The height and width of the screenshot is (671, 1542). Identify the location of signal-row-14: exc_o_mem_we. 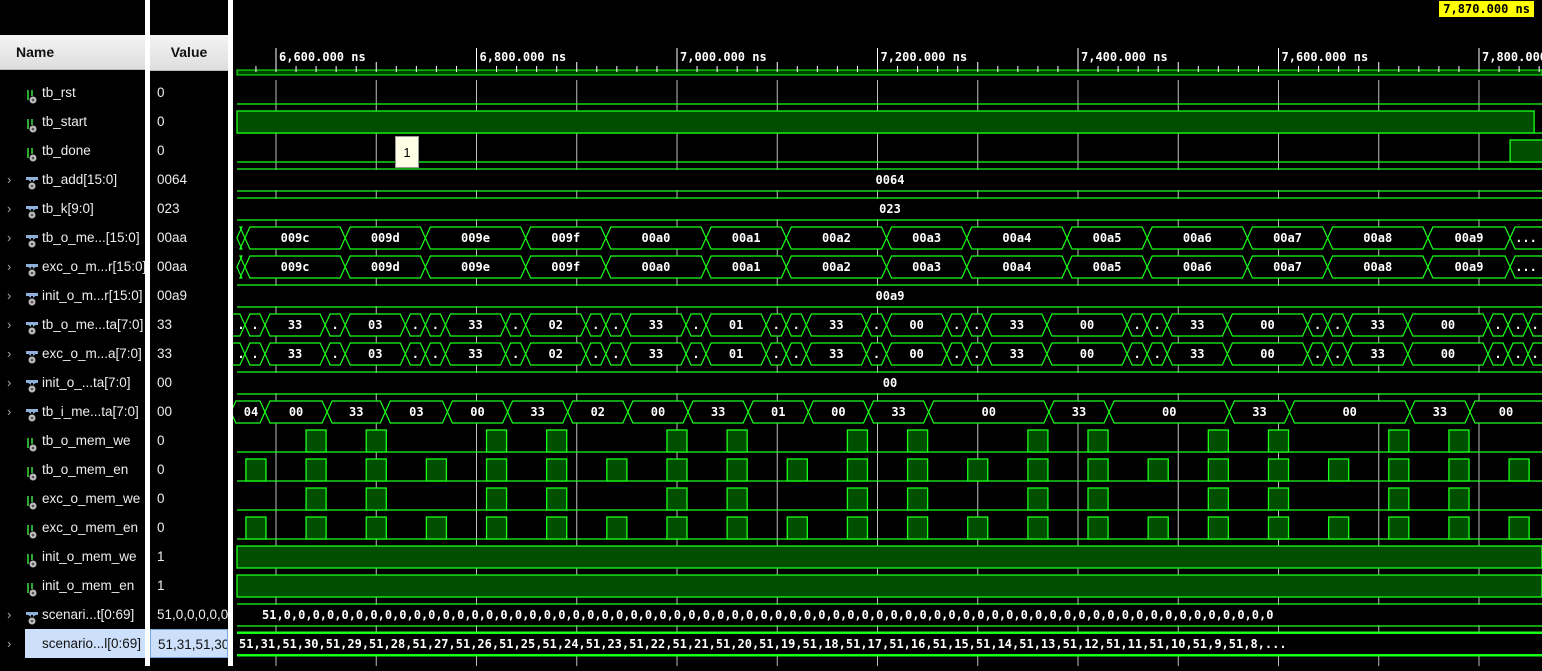
(72, 498).